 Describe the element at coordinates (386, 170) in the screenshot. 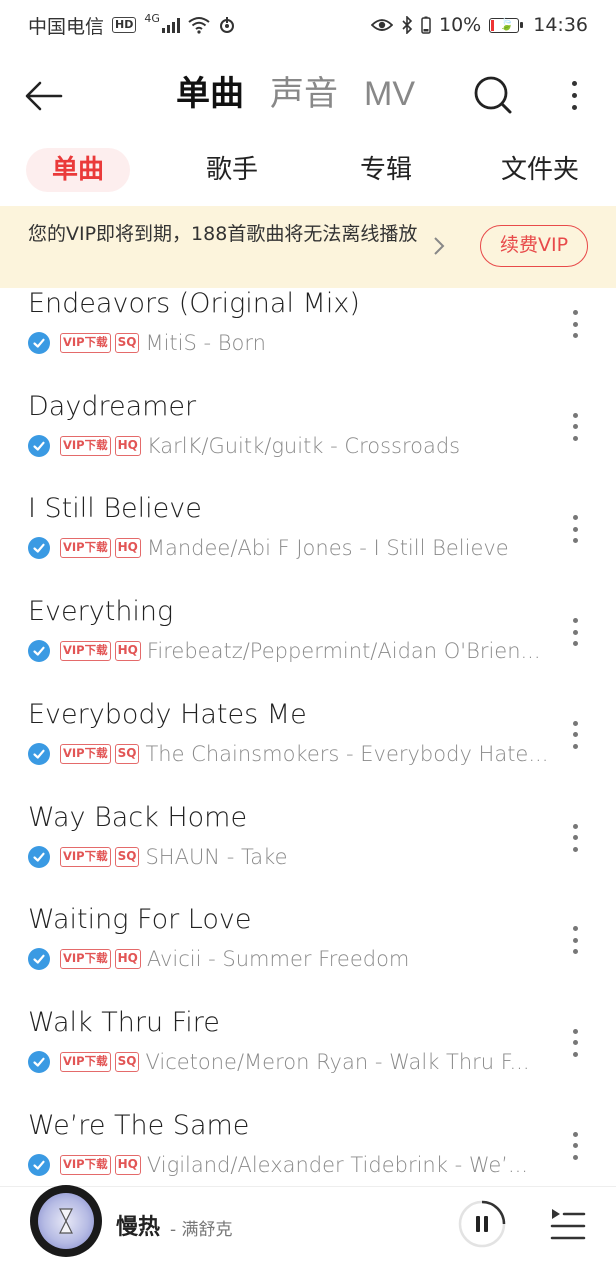

I see `subtab-albums: 专辑` at that location.